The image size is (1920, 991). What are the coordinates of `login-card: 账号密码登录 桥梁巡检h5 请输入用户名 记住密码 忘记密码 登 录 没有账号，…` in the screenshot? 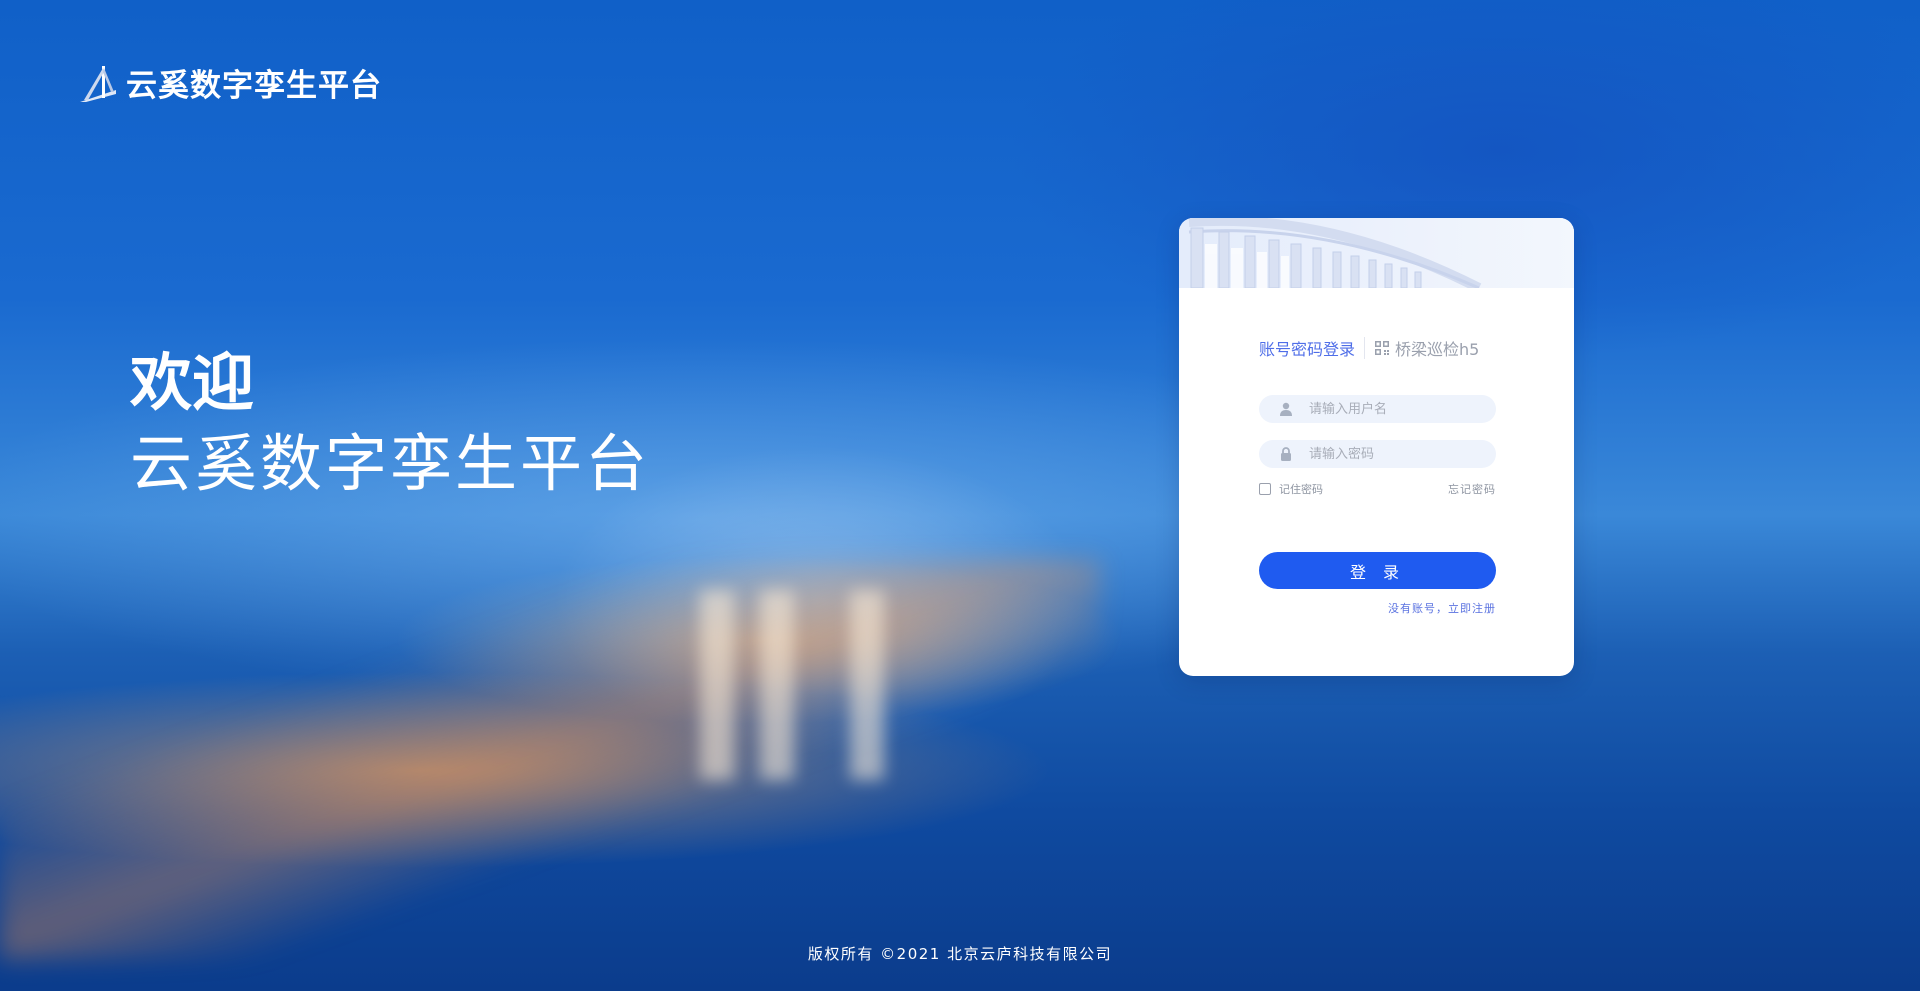 It's located at (1376, 447).